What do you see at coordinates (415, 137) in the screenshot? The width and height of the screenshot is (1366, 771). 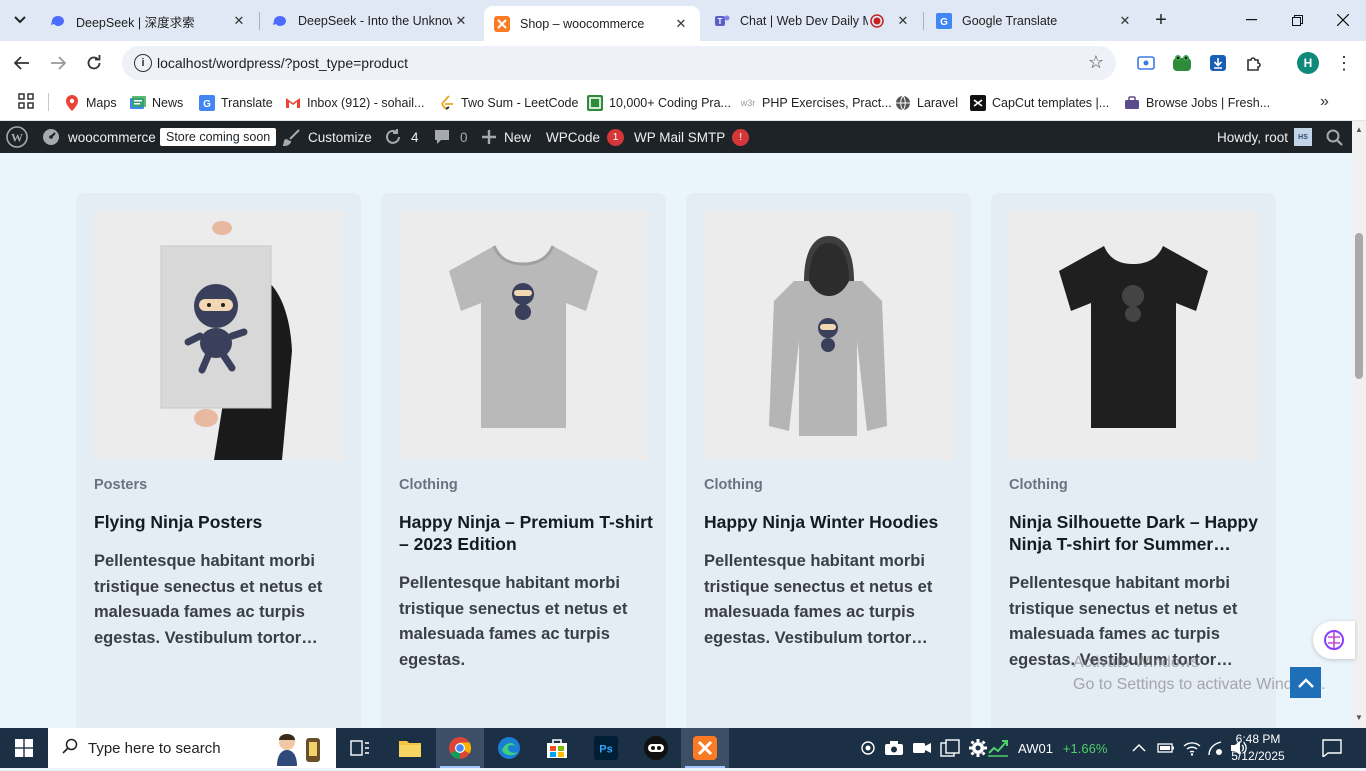 I see `updates-count: 4` at bounding box center [415, 137].